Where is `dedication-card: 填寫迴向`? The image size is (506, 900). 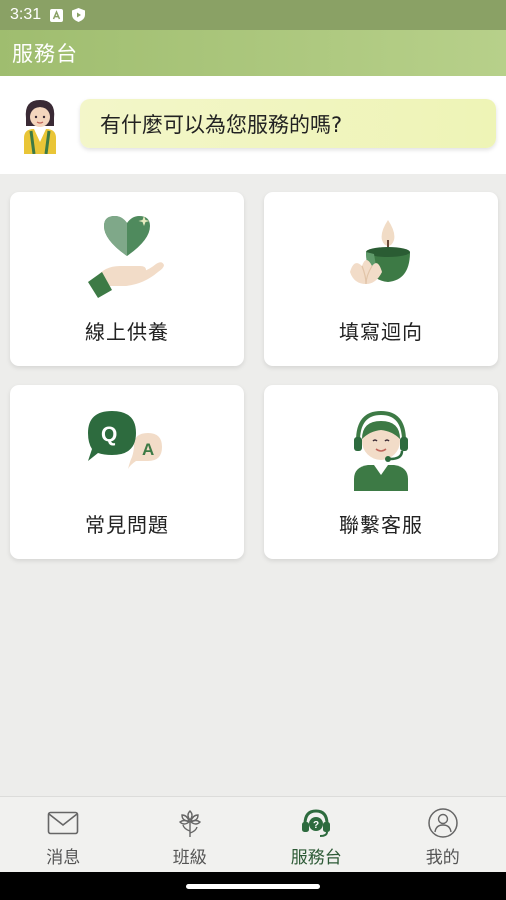 dedication-card: 填寫迴向 is located at coordinates (381, 279).